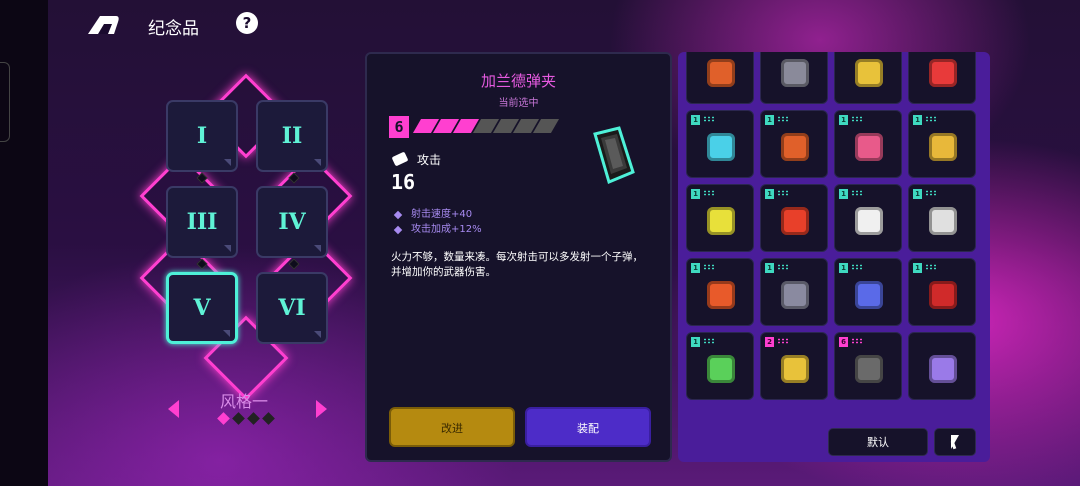 The width and height of the screenshot is (1080, 486). Describe the element at coordinates (843, 342) in the screenshot. I see `level-badge: 6` at that location.